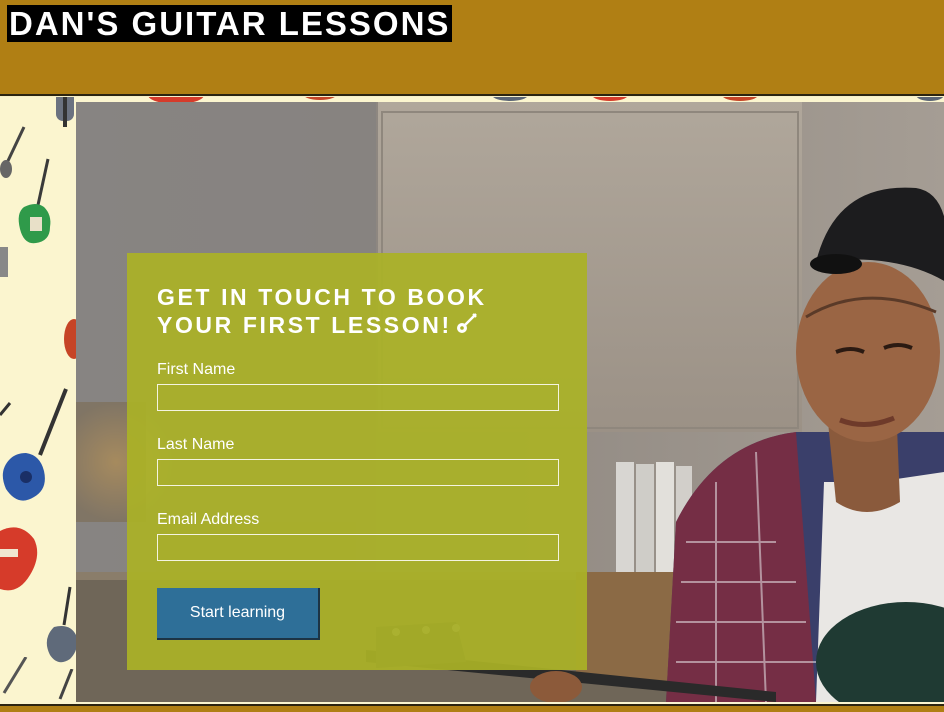 Image resolution: width=944 pixels, height=712 pixels. I want to click on form-heading: GET IN TOUCH TO BOOK YOUR FIRST LESSON!, so click(358, 312).